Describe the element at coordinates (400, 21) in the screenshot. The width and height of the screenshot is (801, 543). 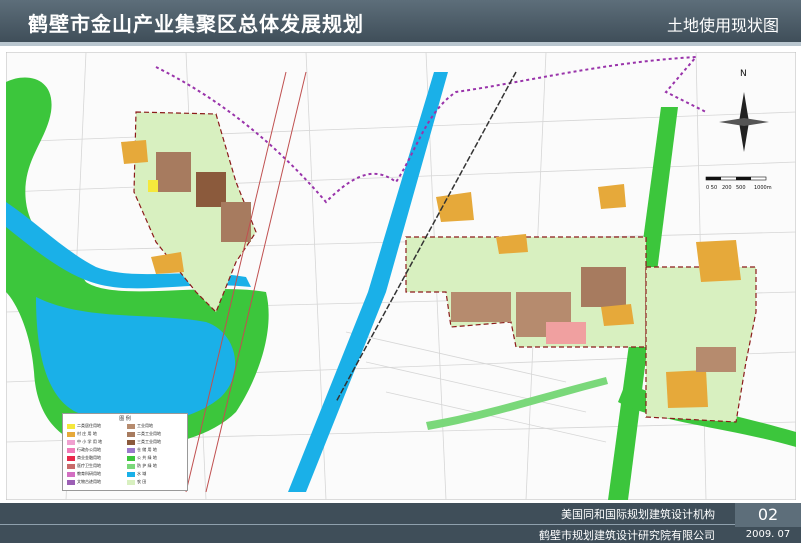
I see `title-bar: 鹤壁市金山产业集聚区总体发展规划 土地使用现状图` at that location.